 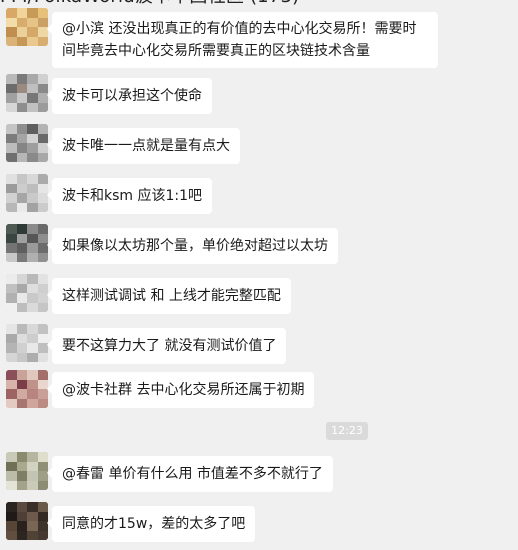 What do you see at coordinates (259, 4) in the screenshot?
I see `chat-title: PPI/PolkaWorld波卡中国社区 (173)` at bounding box center [259, 4].